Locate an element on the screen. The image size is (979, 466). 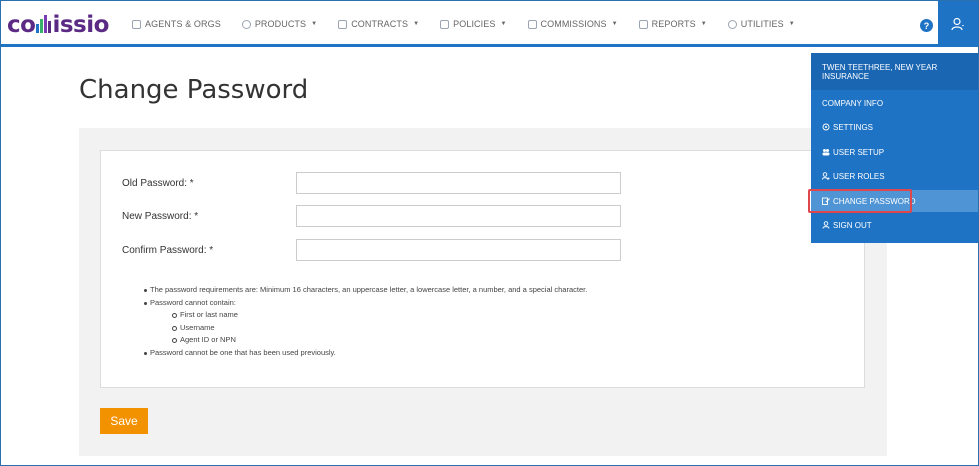
edit-icon is located at coordinates (826, 201).